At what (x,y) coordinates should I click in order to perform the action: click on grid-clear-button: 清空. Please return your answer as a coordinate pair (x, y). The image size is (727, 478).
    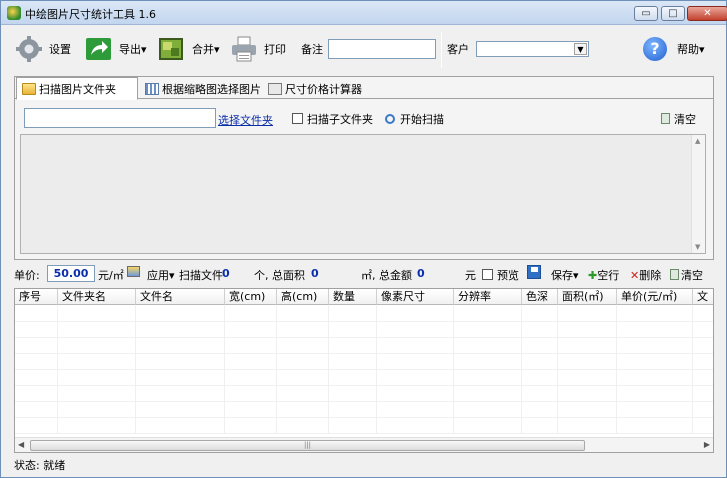
    Looking at the image, I should click on (686, 275).